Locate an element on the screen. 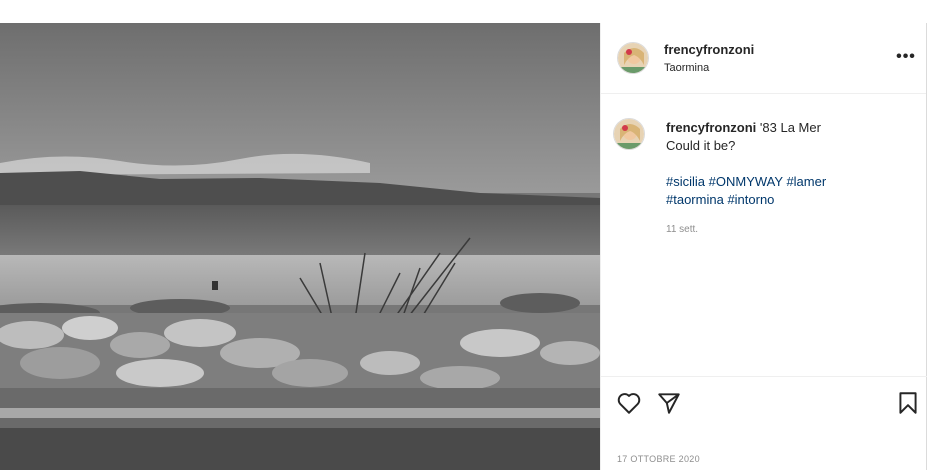 The height and width of the screenshot is (470, 927). caption-avatar is located at coordinates (629, 134).